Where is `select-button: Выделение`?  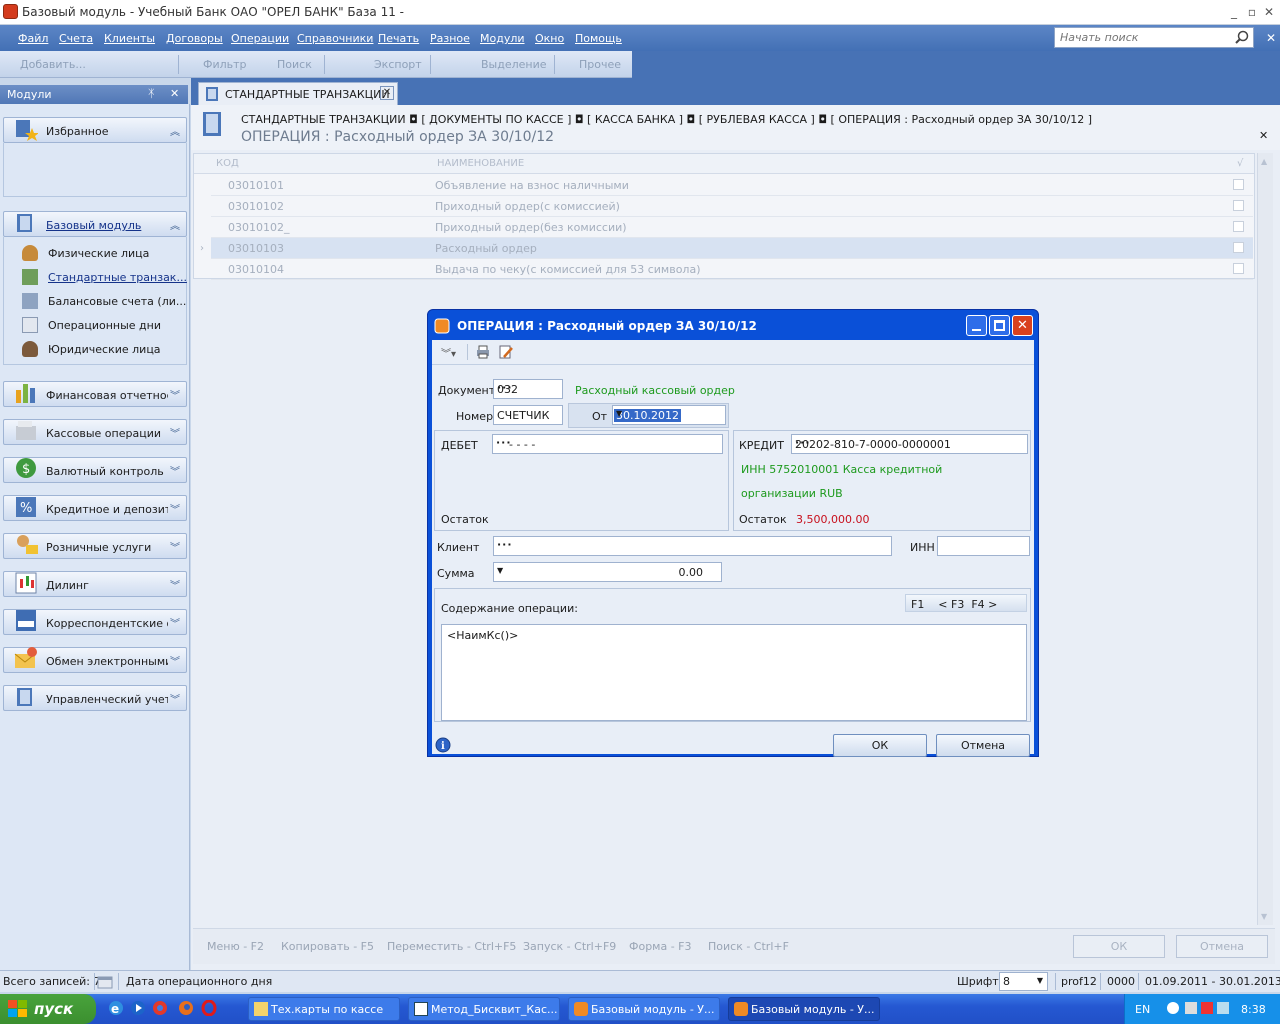 select-button: Выделение is located at coordinates (514, 64).